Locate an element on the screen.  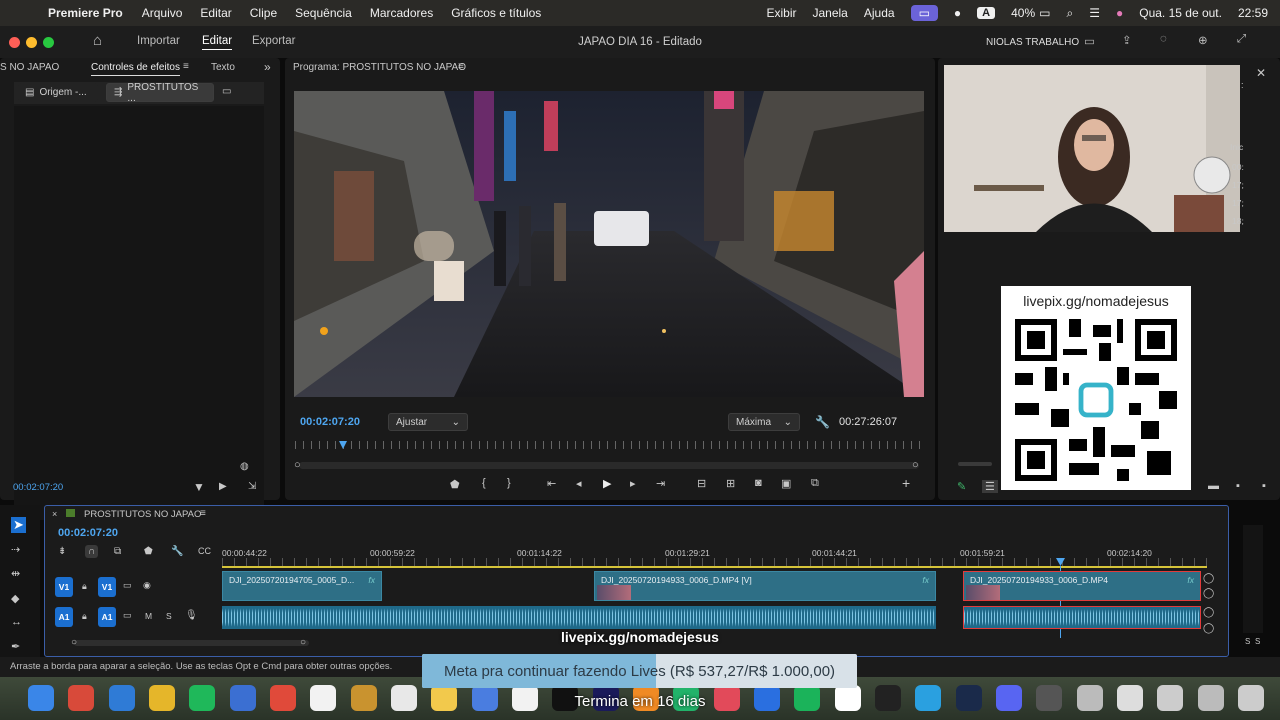
go-to-out-icon: ⇥ is located at coordinates (660, 483).